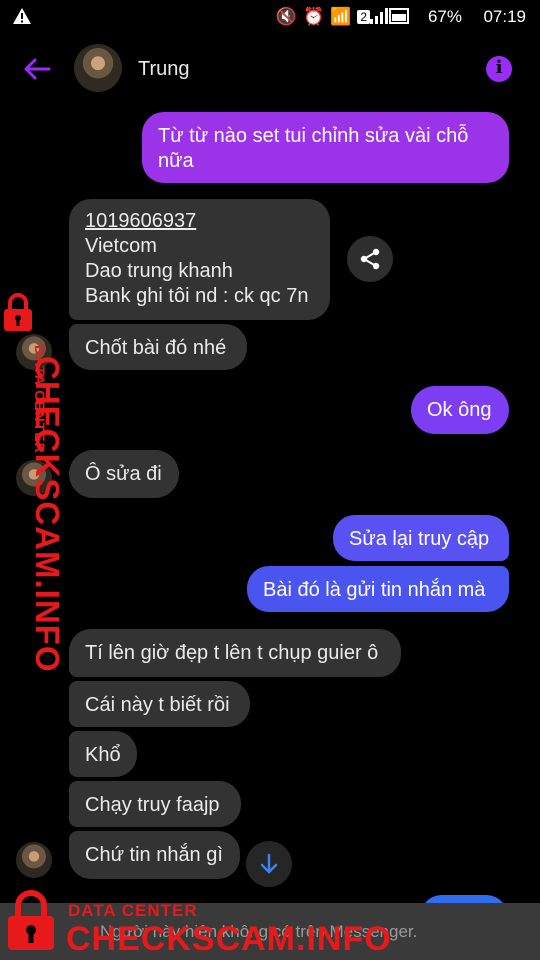  Describe the element at coordinates (164, 69) in the screenshot. I see `contact-name: Trung` at that location.